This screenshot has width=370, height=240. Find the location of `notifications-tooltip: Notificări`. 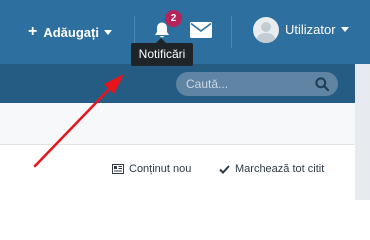

notifications-tooltip: Notificări is located at coordinates (162, 52).